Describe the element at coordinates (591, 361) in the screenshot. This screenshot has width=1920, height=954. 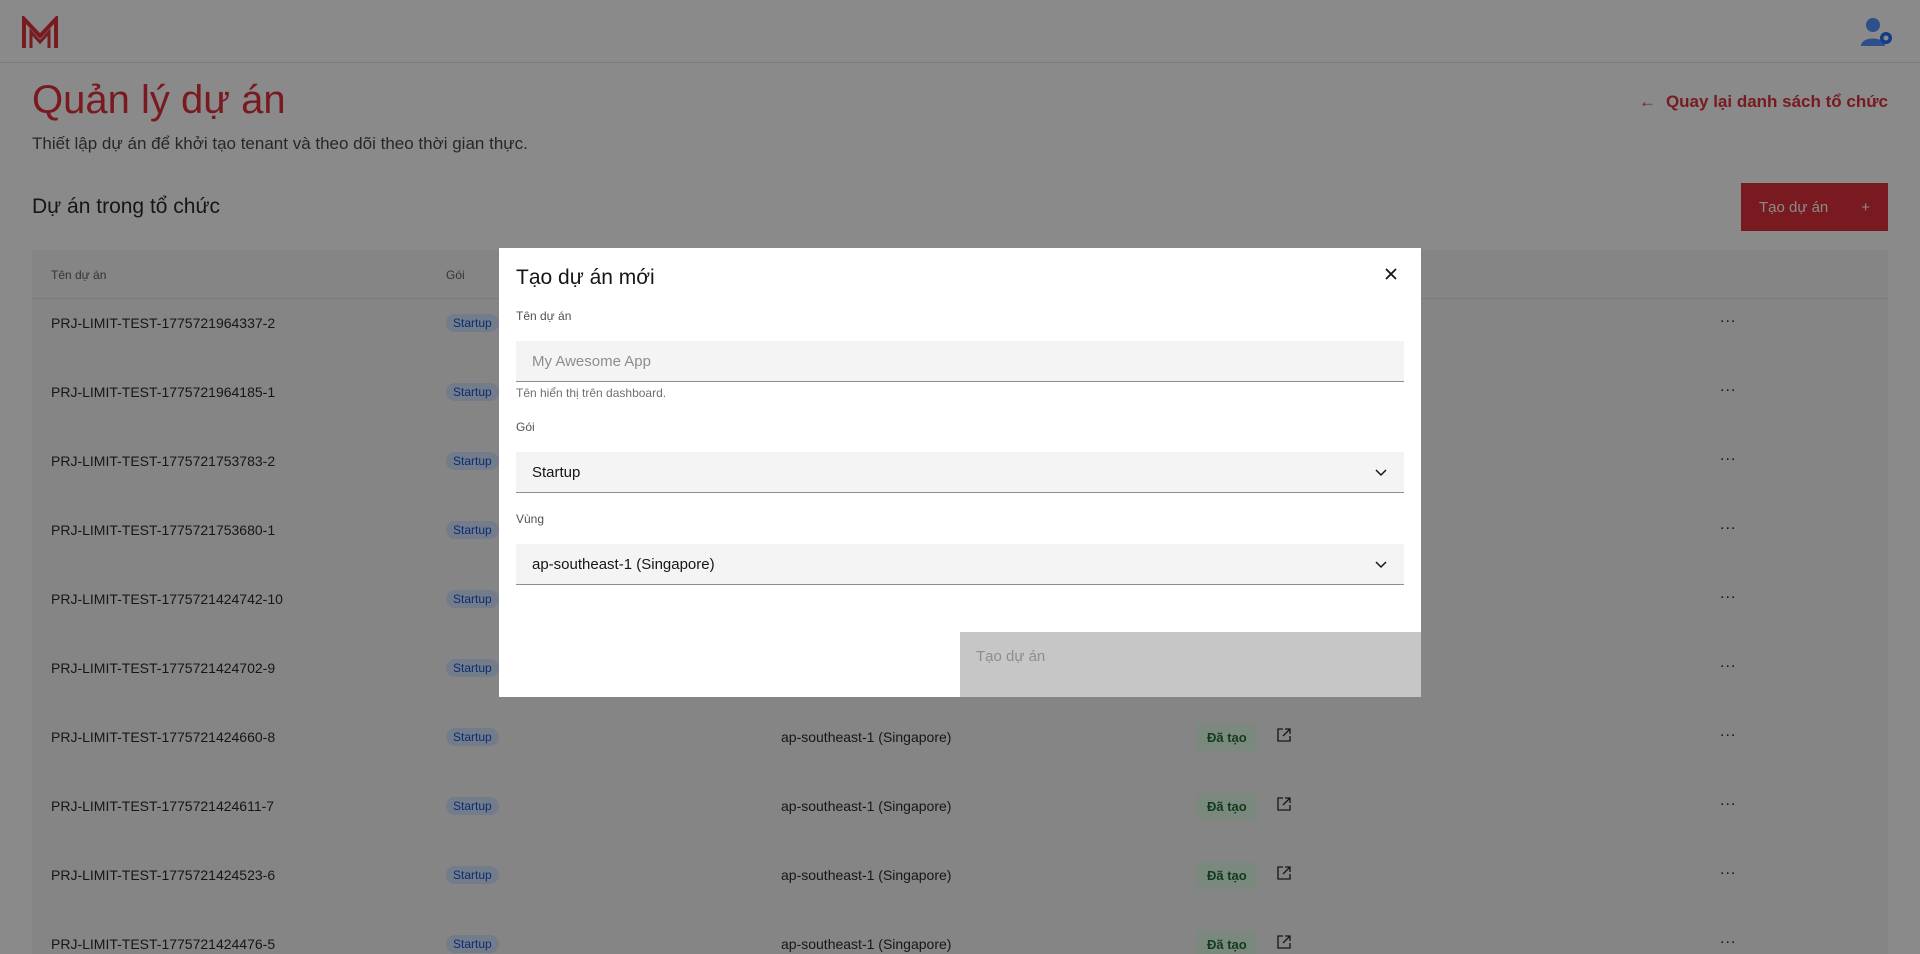
I see `project-name-placeholder: My Awesome App` at that location.